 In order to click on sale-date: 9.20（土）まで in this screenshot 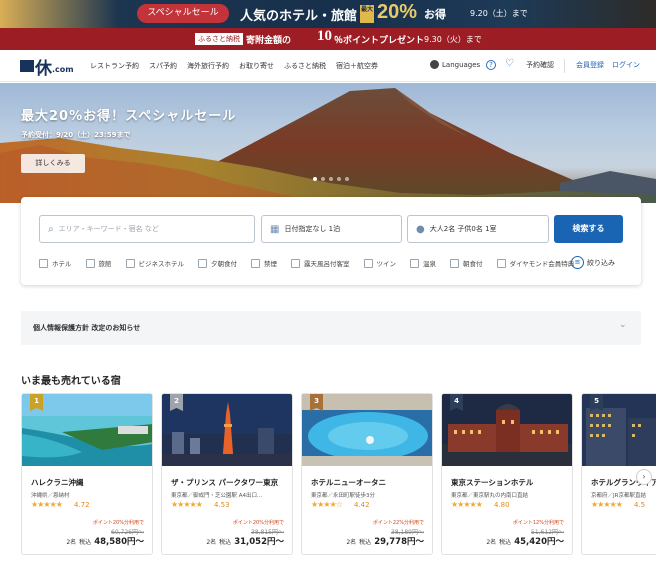, I will do `click(499, 13)`.